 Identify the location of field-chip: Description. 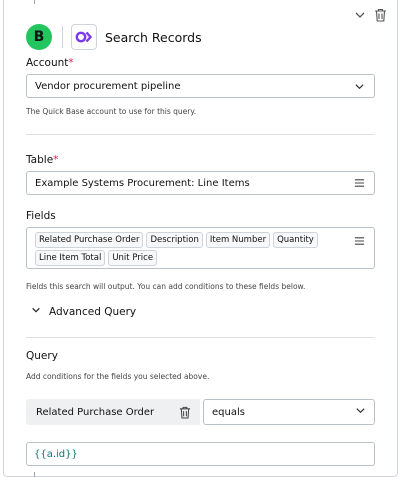
(174, 240).